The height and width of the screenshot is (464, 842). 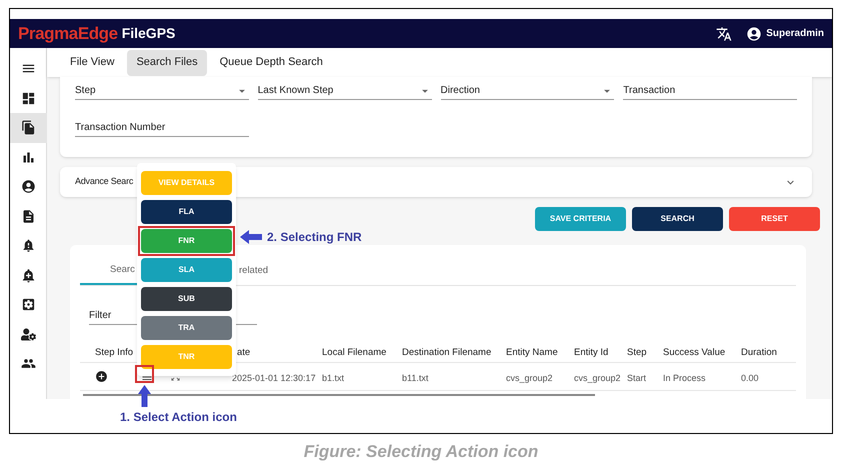 I want to click on horizontal-scrollbar, so click(x=339, y=395).